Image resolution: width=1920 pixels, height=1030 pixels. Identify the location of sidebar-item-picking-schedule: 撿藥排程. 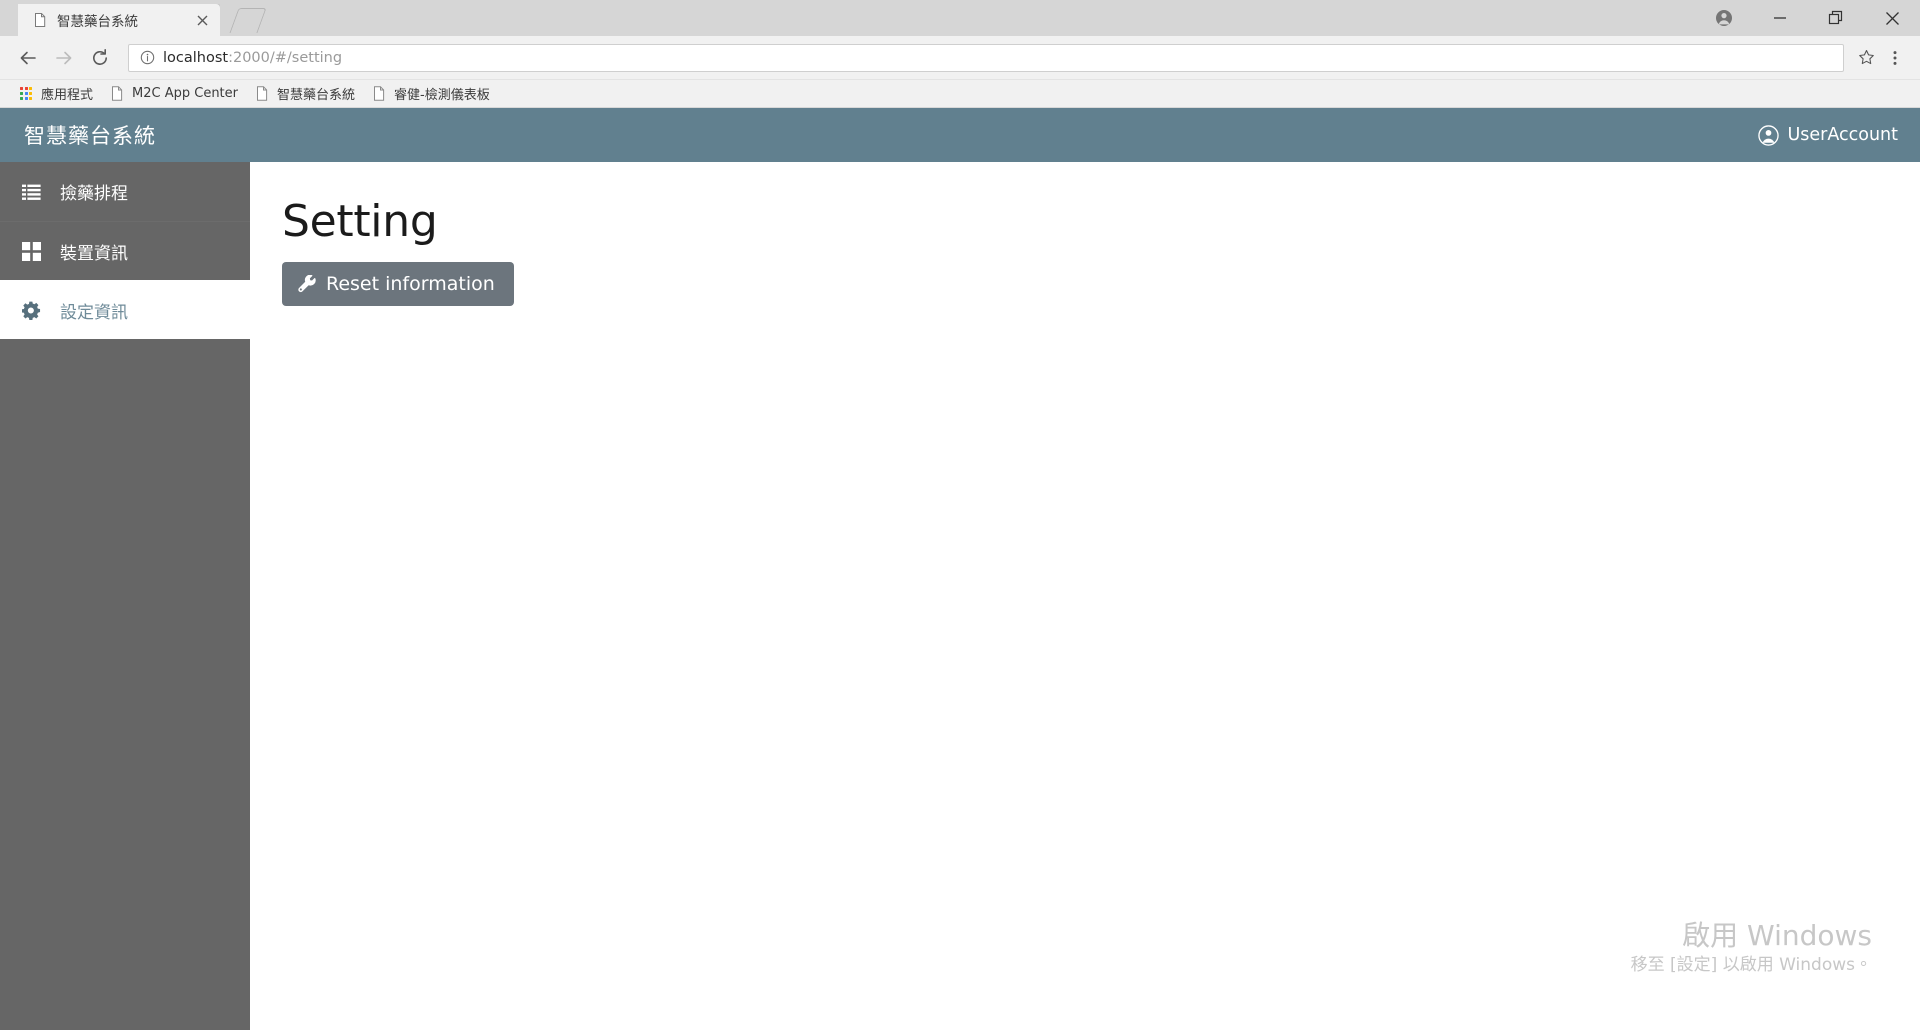
(125, 191).